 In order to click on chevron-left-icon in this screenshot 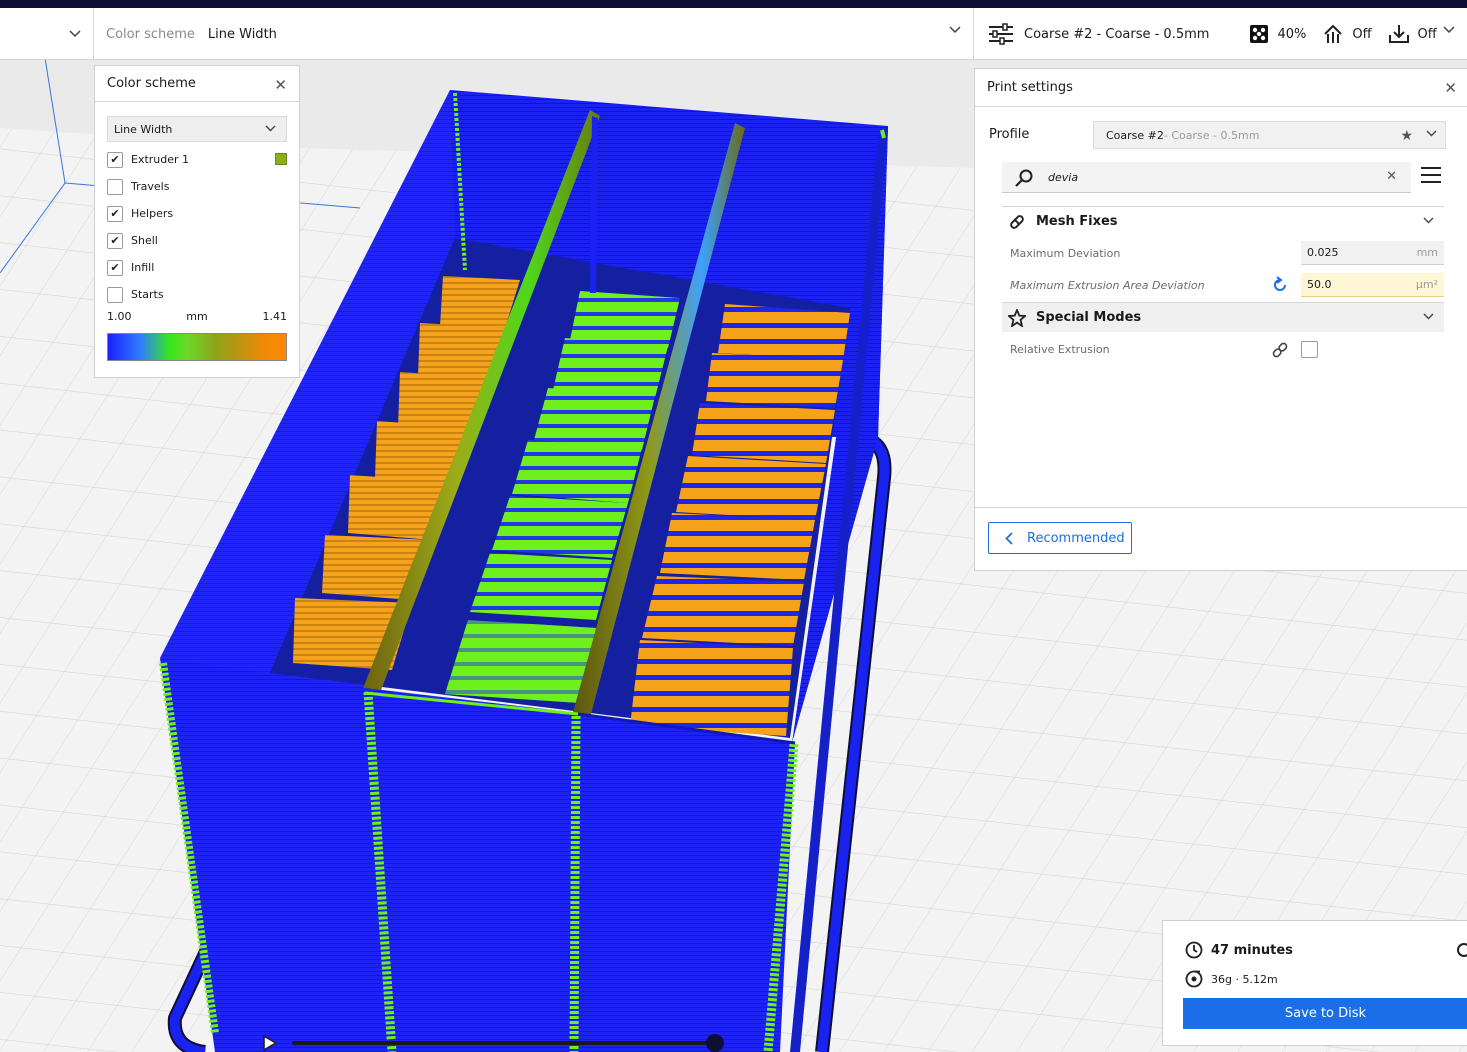, I will do `click(1009, 538)`.